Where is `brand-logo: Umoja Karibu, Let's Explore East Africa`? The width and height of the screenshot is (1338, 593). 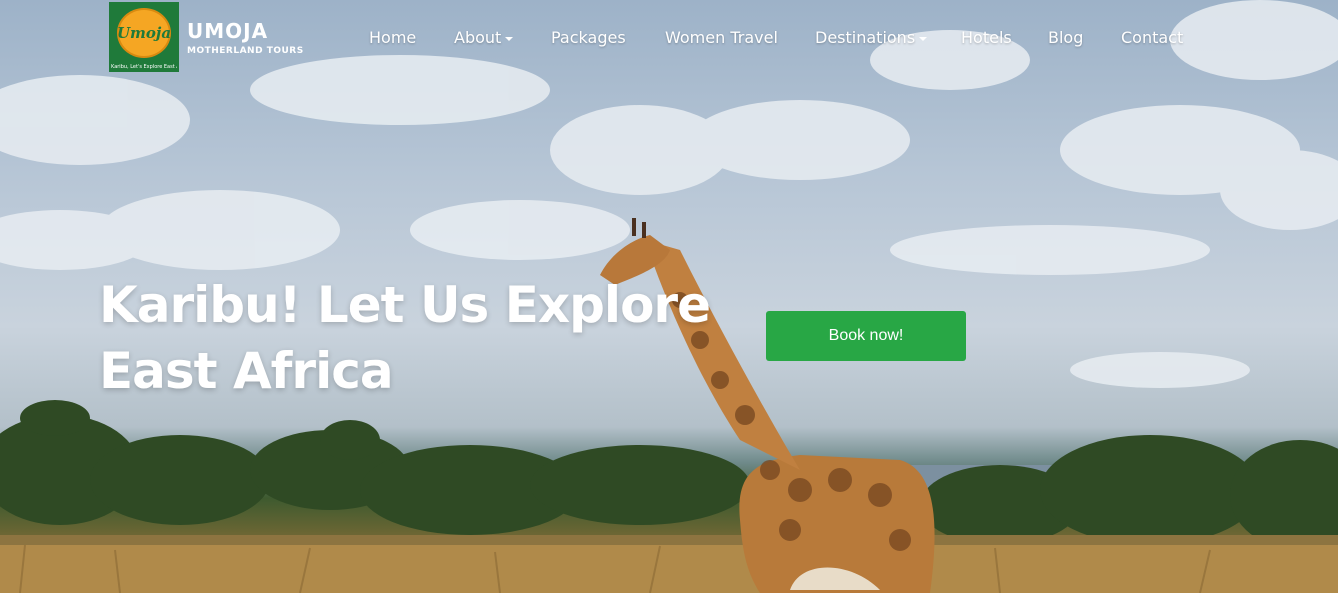 brand-logo: Umoja Karibu, Let's Explore East Africa is located at coordinates (144, 37).